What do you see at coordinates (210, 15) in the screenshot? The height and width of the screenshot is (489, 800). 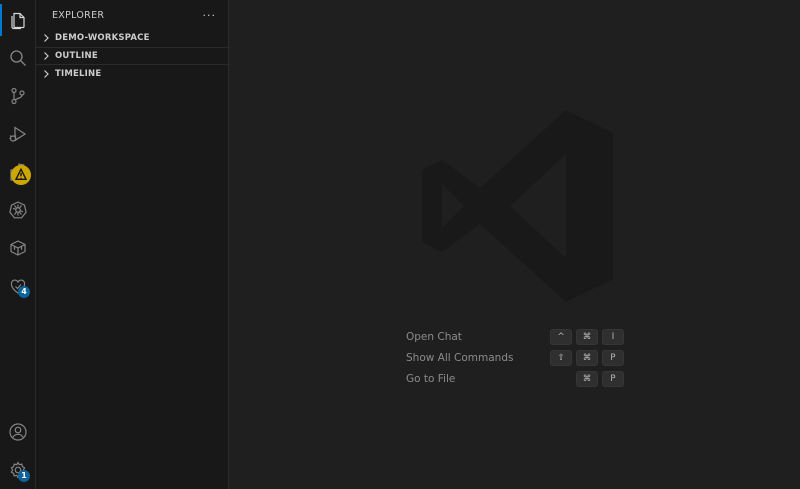 I see `more-actions-button: ···` at bounding box center [210, 15].